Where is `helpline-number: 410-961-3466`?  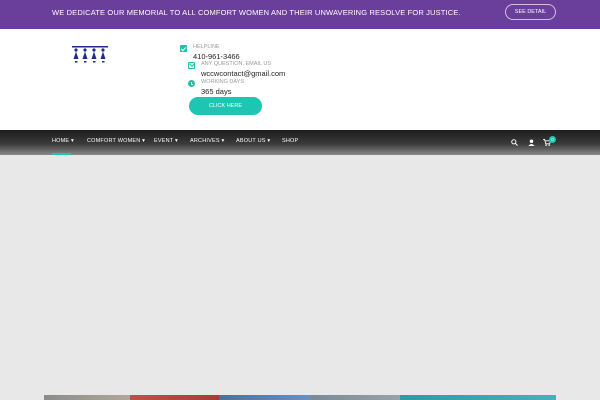 helpline-number: 410-961-3466 is located at coordinates (216, 56).